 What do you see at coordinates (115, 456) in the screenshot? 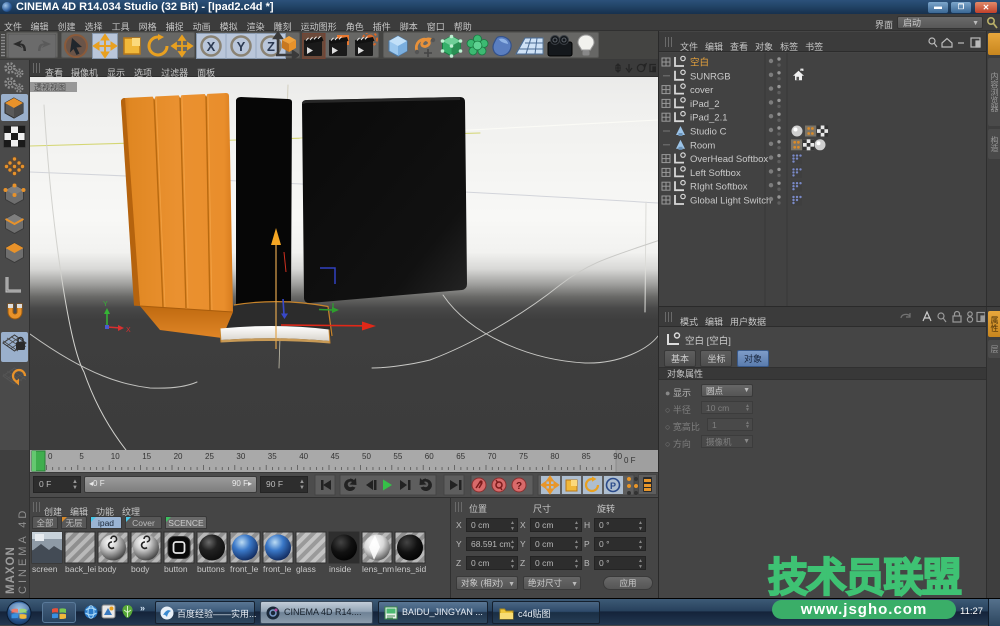
I see `svg-text: 10` at bounding box center [115, 456].